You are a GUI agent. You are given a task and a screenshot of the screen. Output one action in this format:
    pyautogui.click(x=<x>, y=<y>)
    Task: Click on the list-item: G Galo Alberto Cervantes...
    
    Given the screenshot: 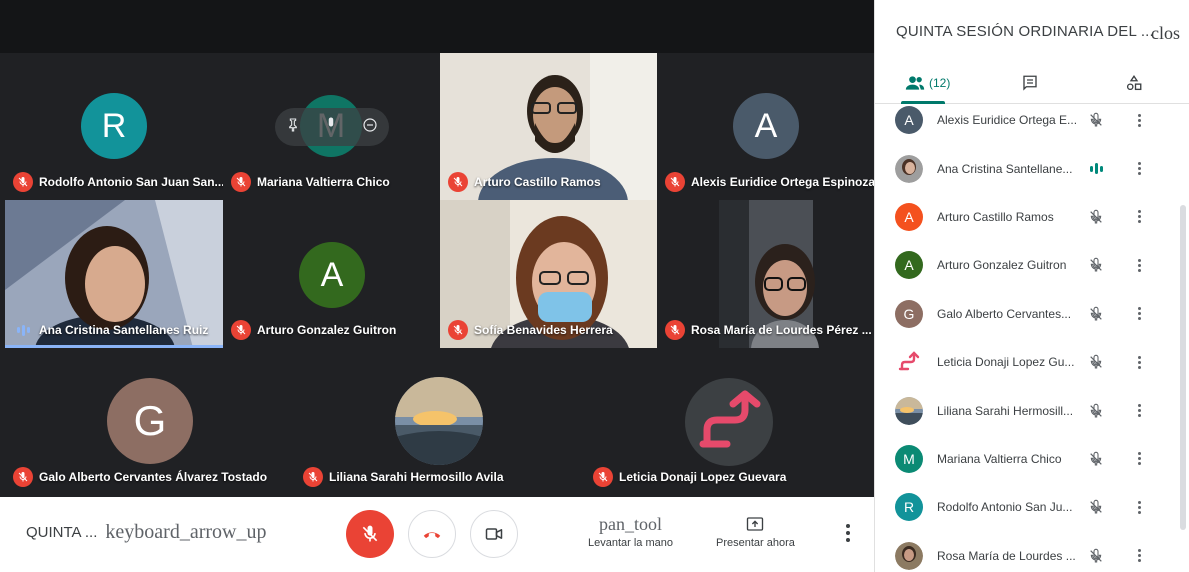 What is the action you would take?
    pyautogui.click(x=1027, y=314)
    